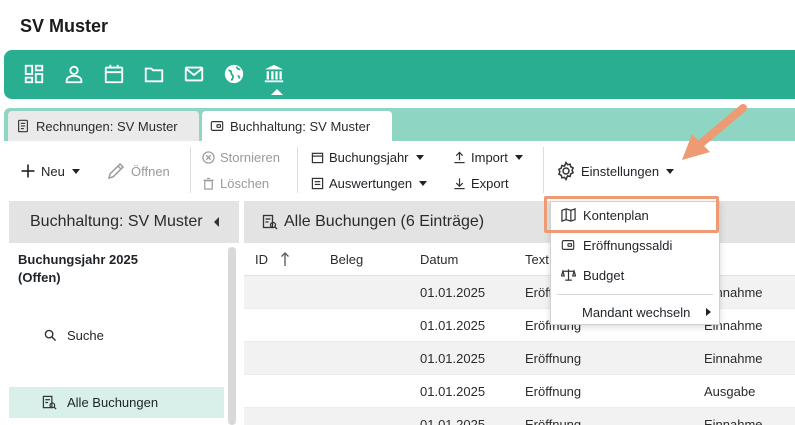 This screenshot has width=795, height=425. What do you see at coordinates (232, 336) in the screenshot?
I see `sidebar-scrollbar` at bounding box center [232, 336].